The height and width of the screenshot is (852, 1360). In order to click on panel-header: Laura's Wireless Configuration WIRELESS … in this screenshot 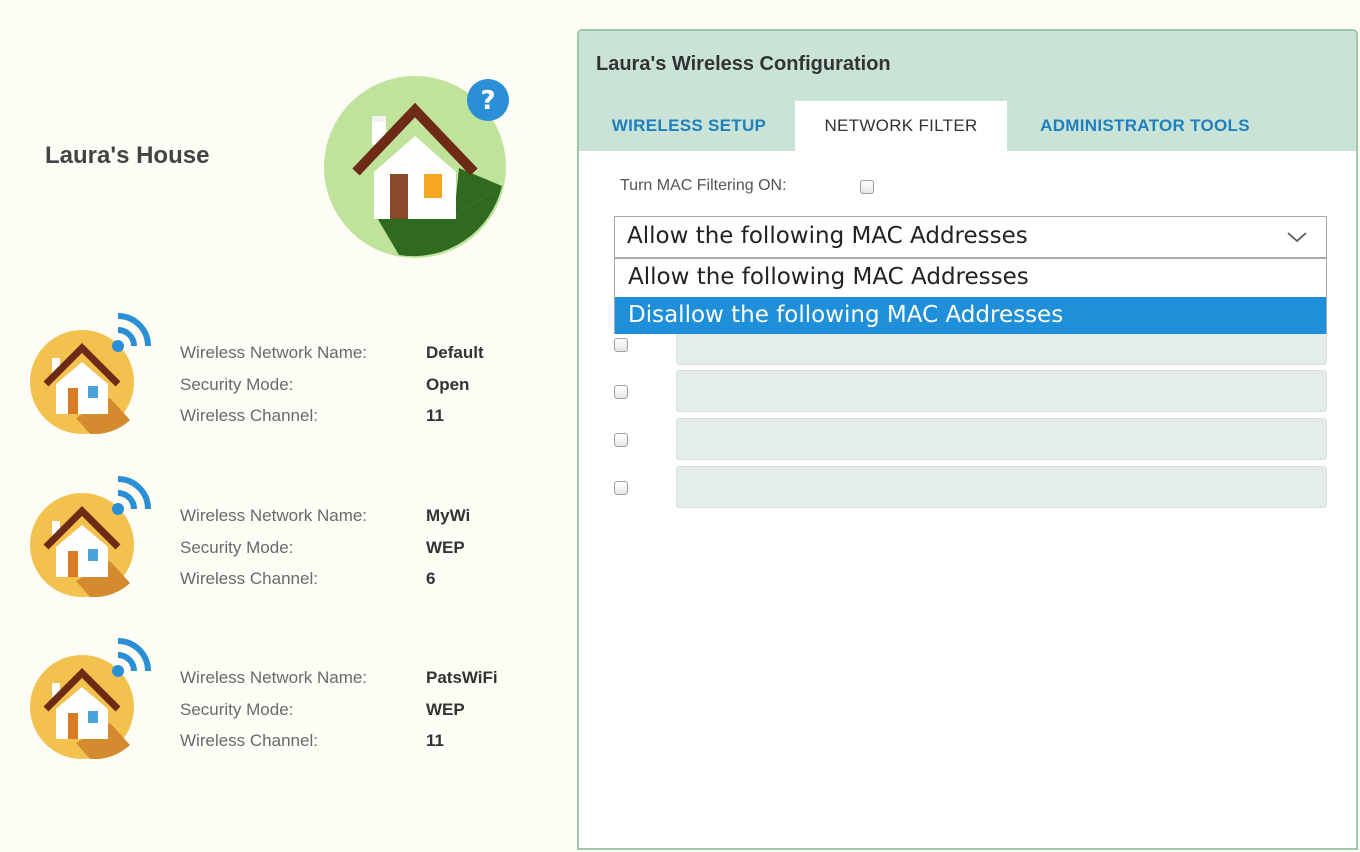, I will do `click(967, 91)`.